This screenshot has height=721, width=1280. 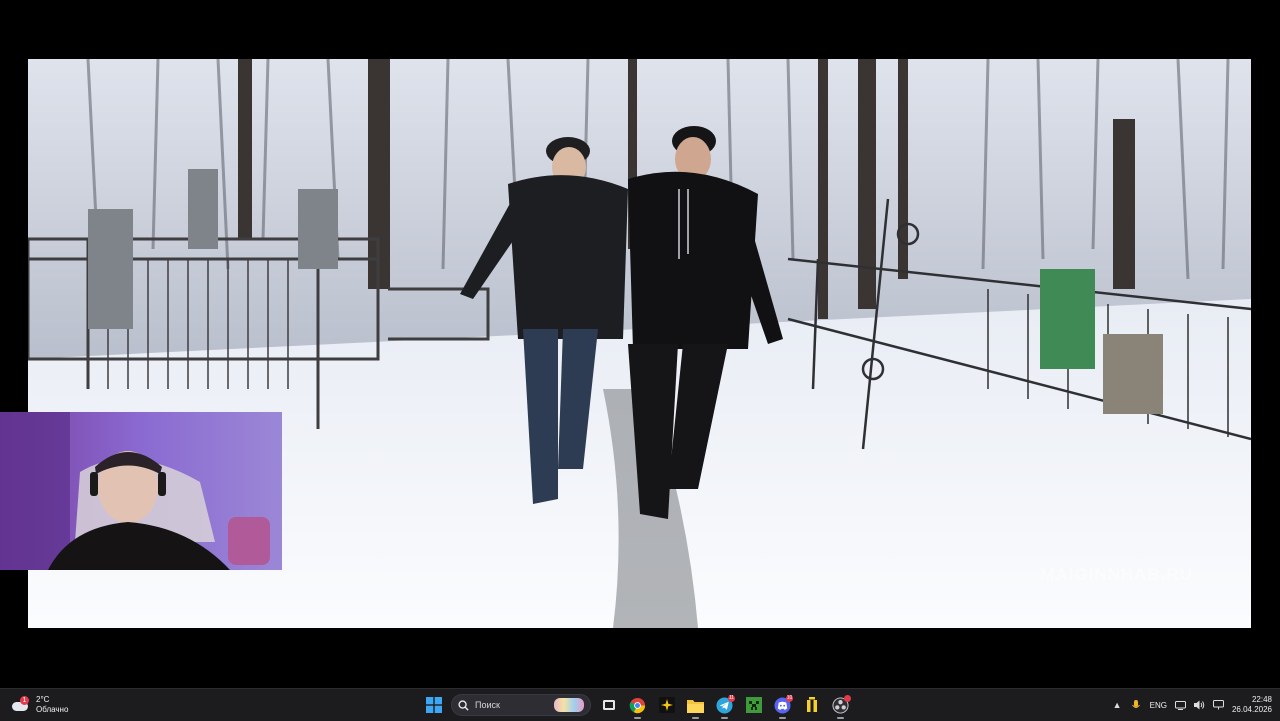 I want to click on obs-button, so click(x=840, y=706).